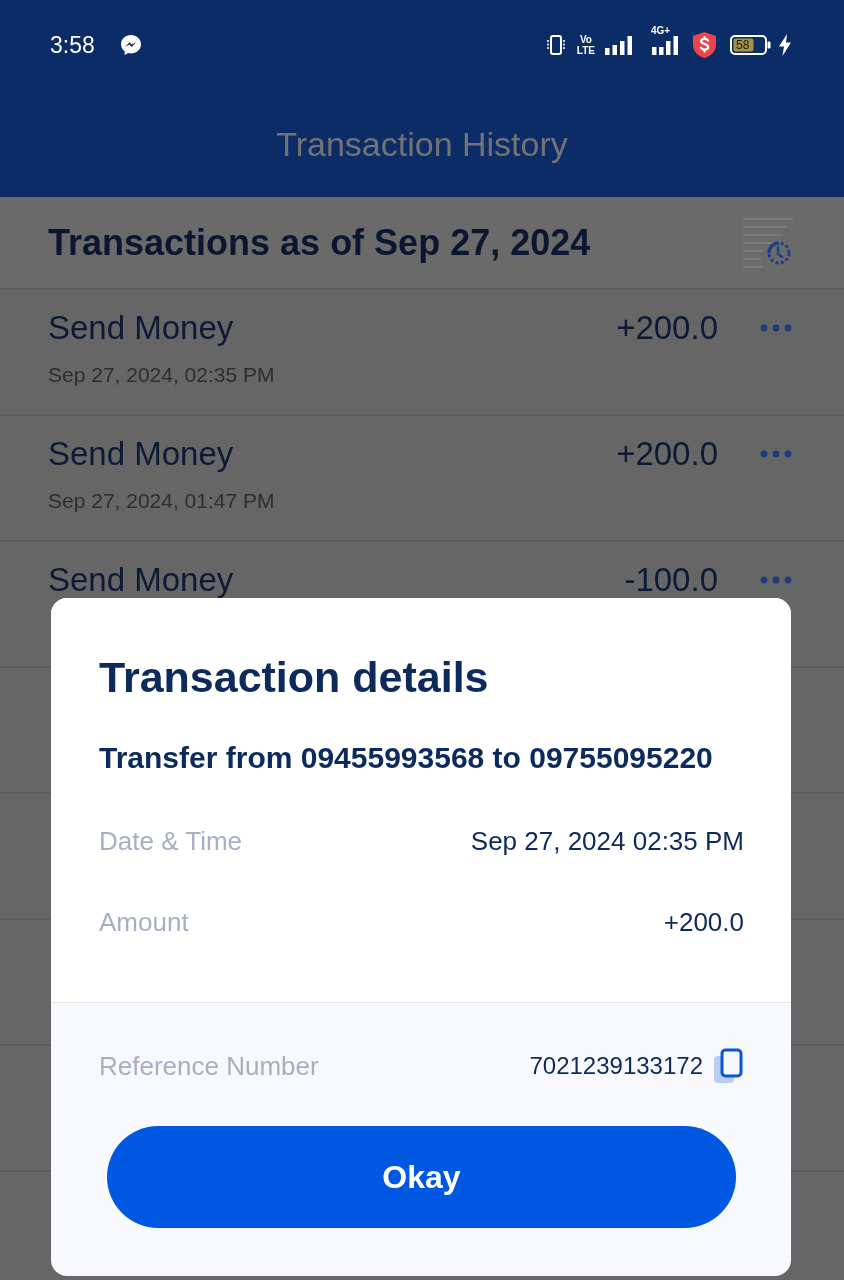 The image size is (844, 1280). What do you see at coordinates (72, 45) in the screenshot?
I see `status-time: 3:58` at bounding box center [72, 45].